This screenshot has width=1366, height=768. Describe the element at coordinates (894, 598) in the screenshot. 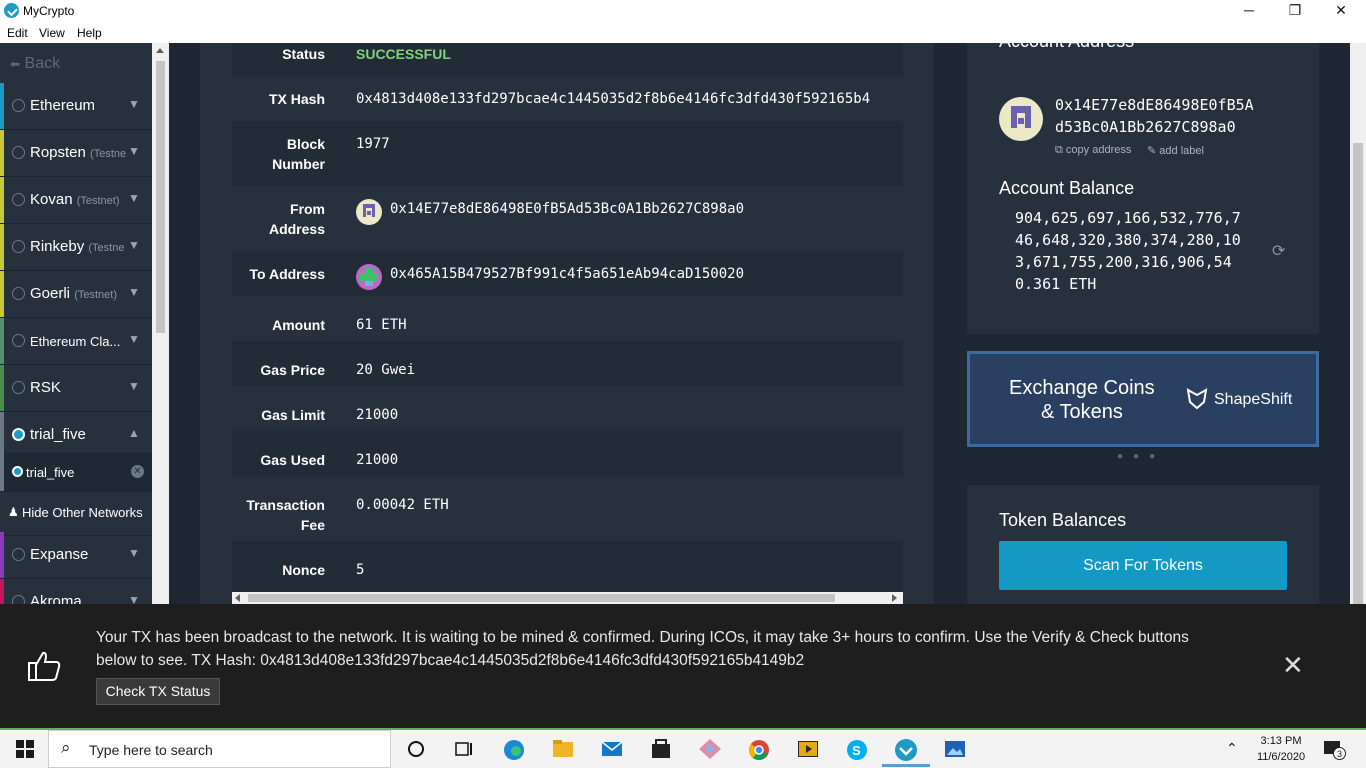

I see `scroll-right-icon` at that location.